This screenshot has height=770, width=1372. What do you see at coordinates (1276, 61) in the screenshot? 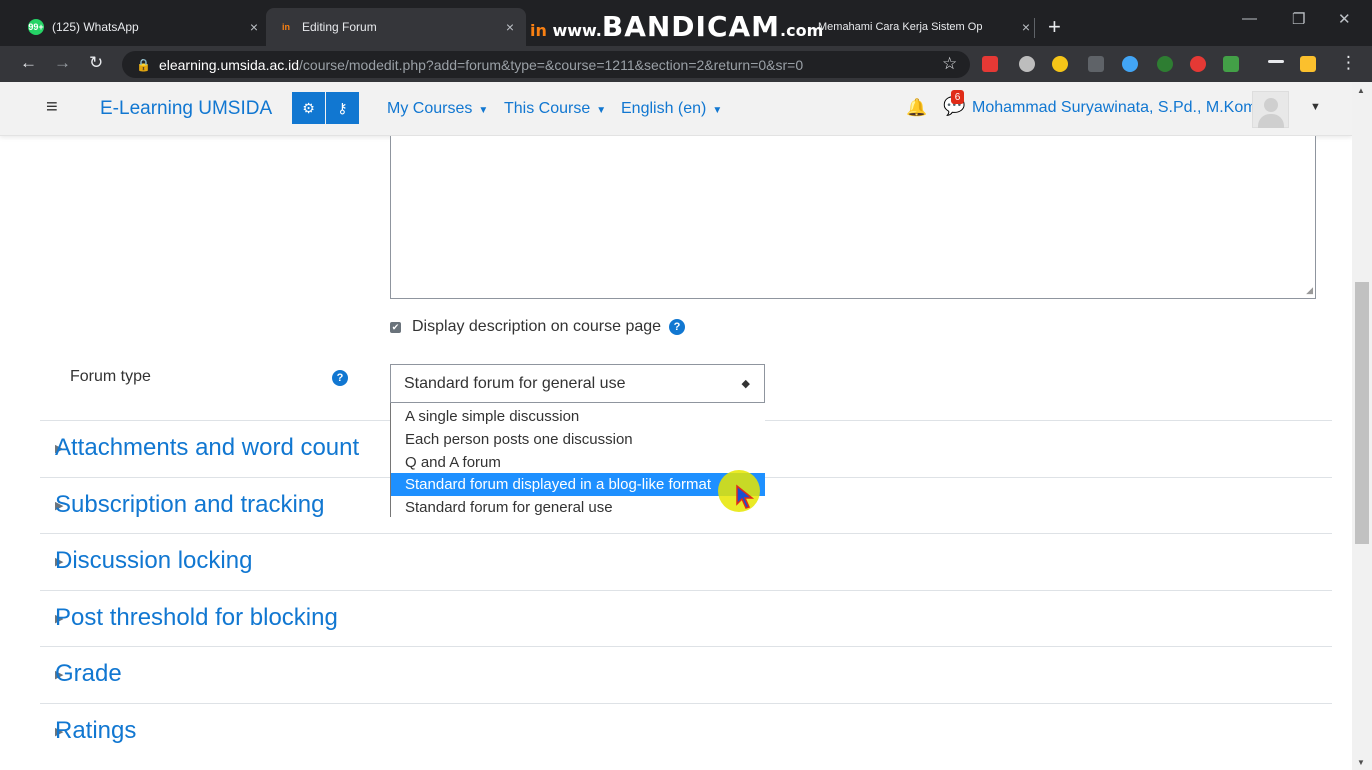
I see `reading-list-icon` at bounding box center [1276, 61].